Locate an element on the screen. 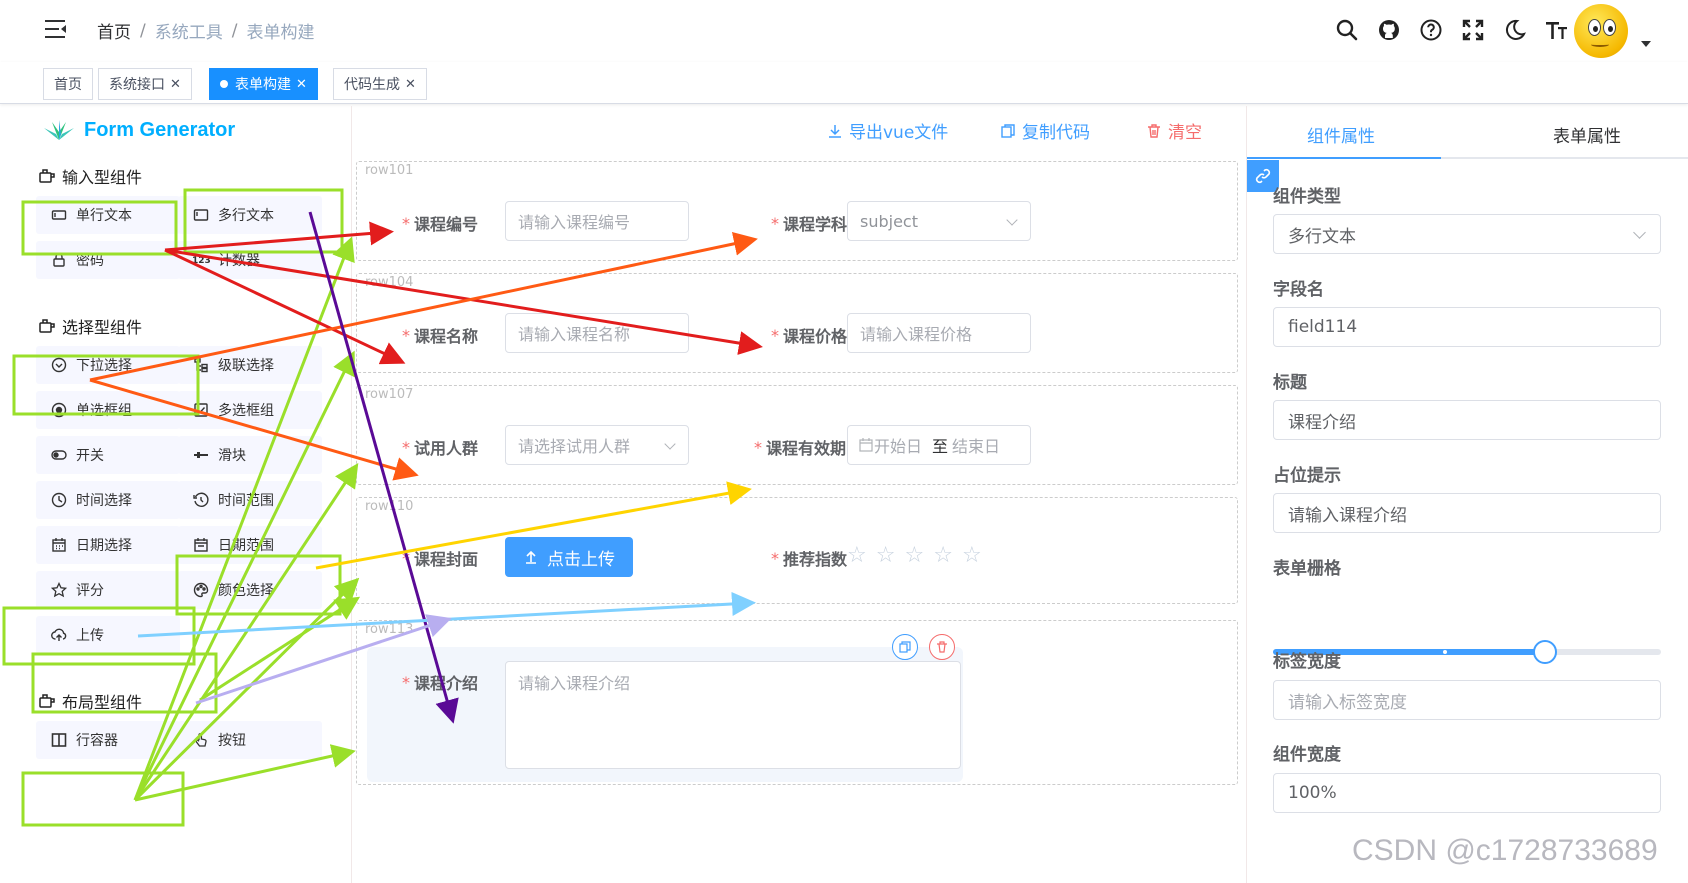 The width and height of the screenshot is (1688, 883). font-size-icon is located at coordinates (1557, 30).